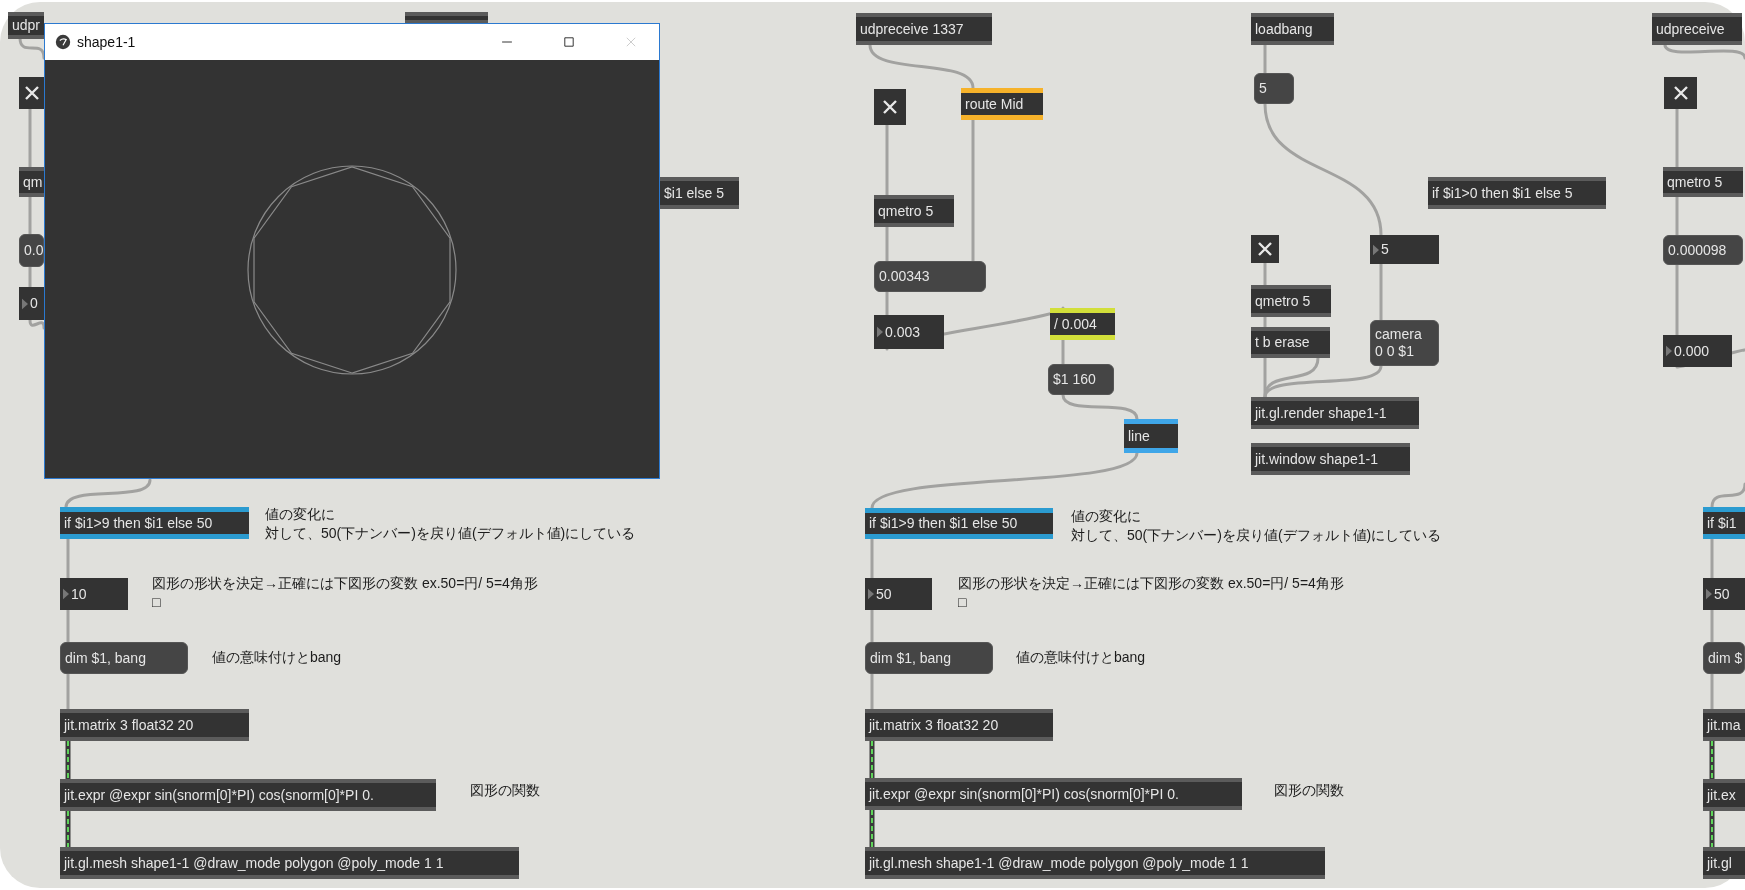 This screenshot has height=890, width=1745. I want to click on object-box: jit.gl.render shape1-1, so click(1335, 413).